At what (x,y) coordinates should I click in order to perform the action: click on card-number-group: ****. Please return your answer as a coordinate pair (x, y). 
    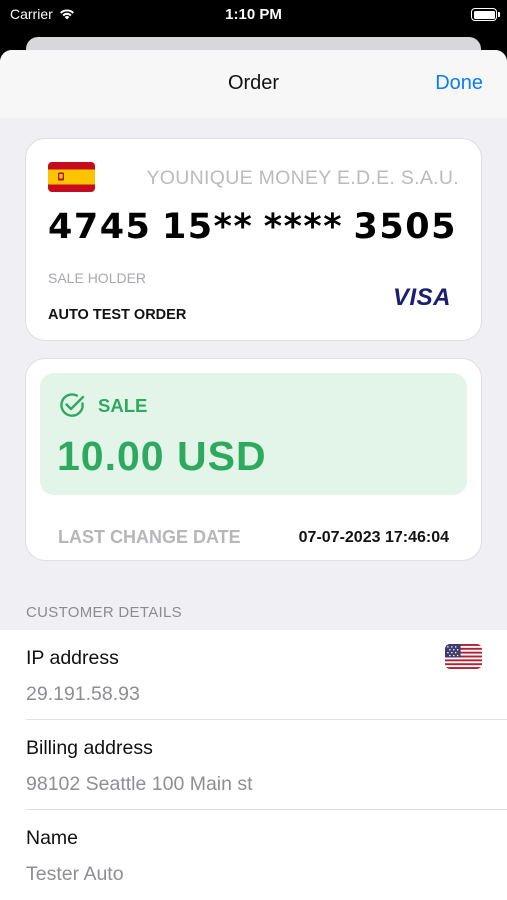
    Looking at the image, I should click on (303, 227).